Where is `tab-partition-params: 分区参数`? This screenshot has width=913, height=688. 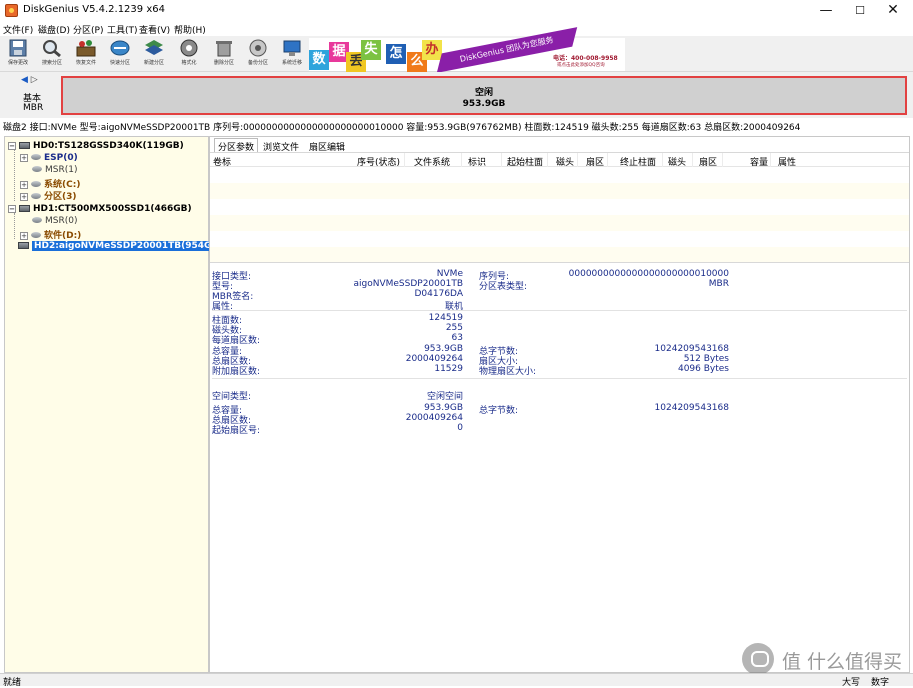 tab-partition-params: 分区参数 is located at coordinates (236, 145).